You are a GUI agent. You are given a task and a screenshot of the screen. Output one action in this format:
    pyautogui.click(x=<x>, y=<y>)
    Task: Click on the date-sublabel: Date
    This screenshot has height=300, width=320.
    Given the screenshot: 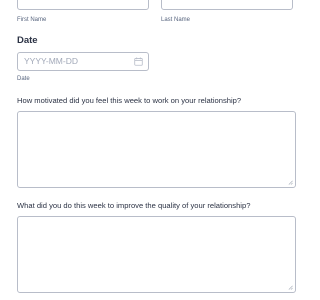 What is the action you would take?
    pyautogui.click(x=23, y=79)
    